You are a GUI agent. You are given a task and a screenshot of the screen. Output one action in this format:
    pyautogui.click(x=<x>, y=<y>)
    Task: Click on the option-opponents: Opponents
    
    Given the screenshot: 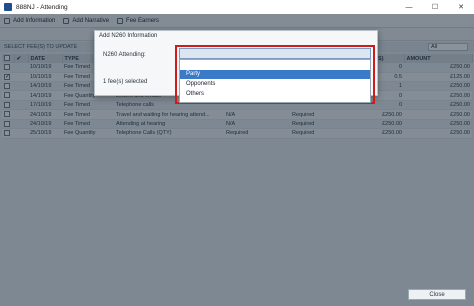 What is the action you would take?
    pyautogui.click(x=275, y=84)
    